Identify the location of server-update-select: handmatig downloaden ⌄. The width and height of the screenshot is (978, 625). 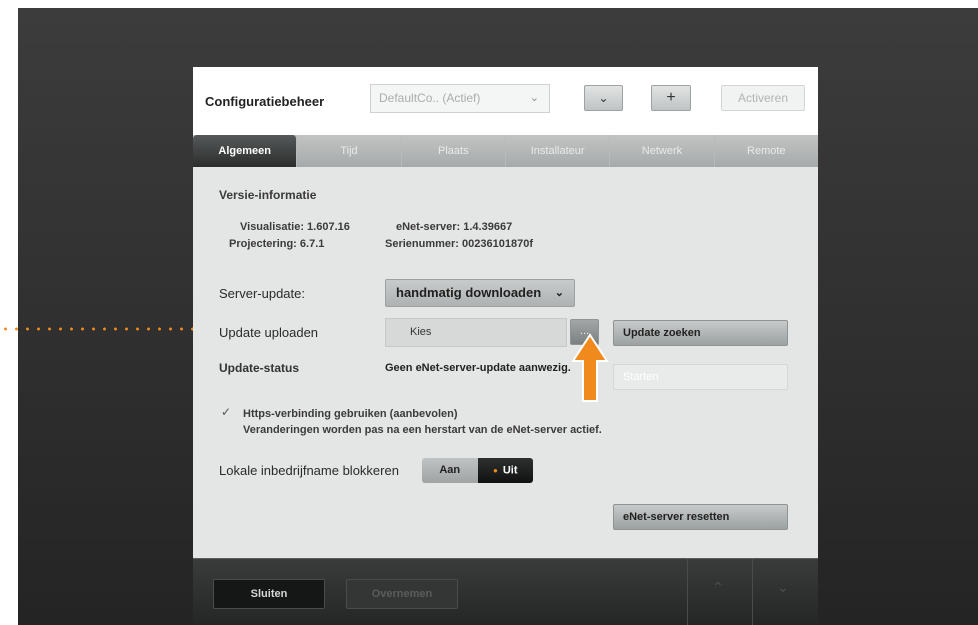
(480, 293).